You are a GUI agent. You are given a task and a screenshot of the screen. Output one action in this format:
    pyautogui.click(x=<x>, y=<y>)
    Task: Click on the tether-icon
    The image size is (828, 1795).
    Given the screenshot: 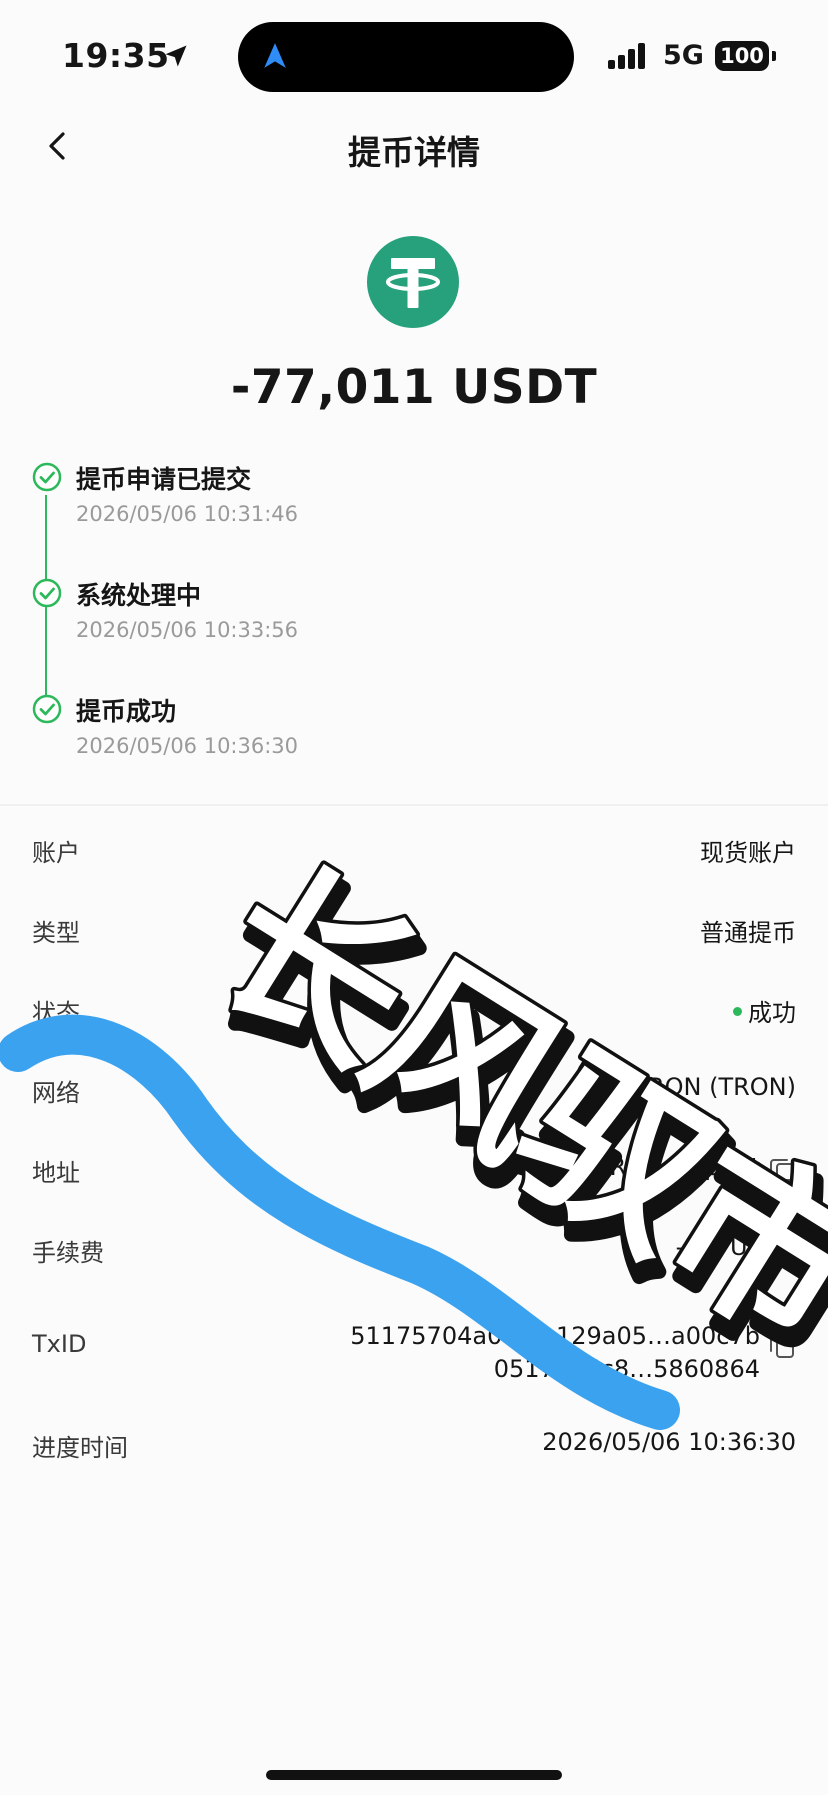 What is the action you would take?
    pyautogui.click(x=413, y=282)
    